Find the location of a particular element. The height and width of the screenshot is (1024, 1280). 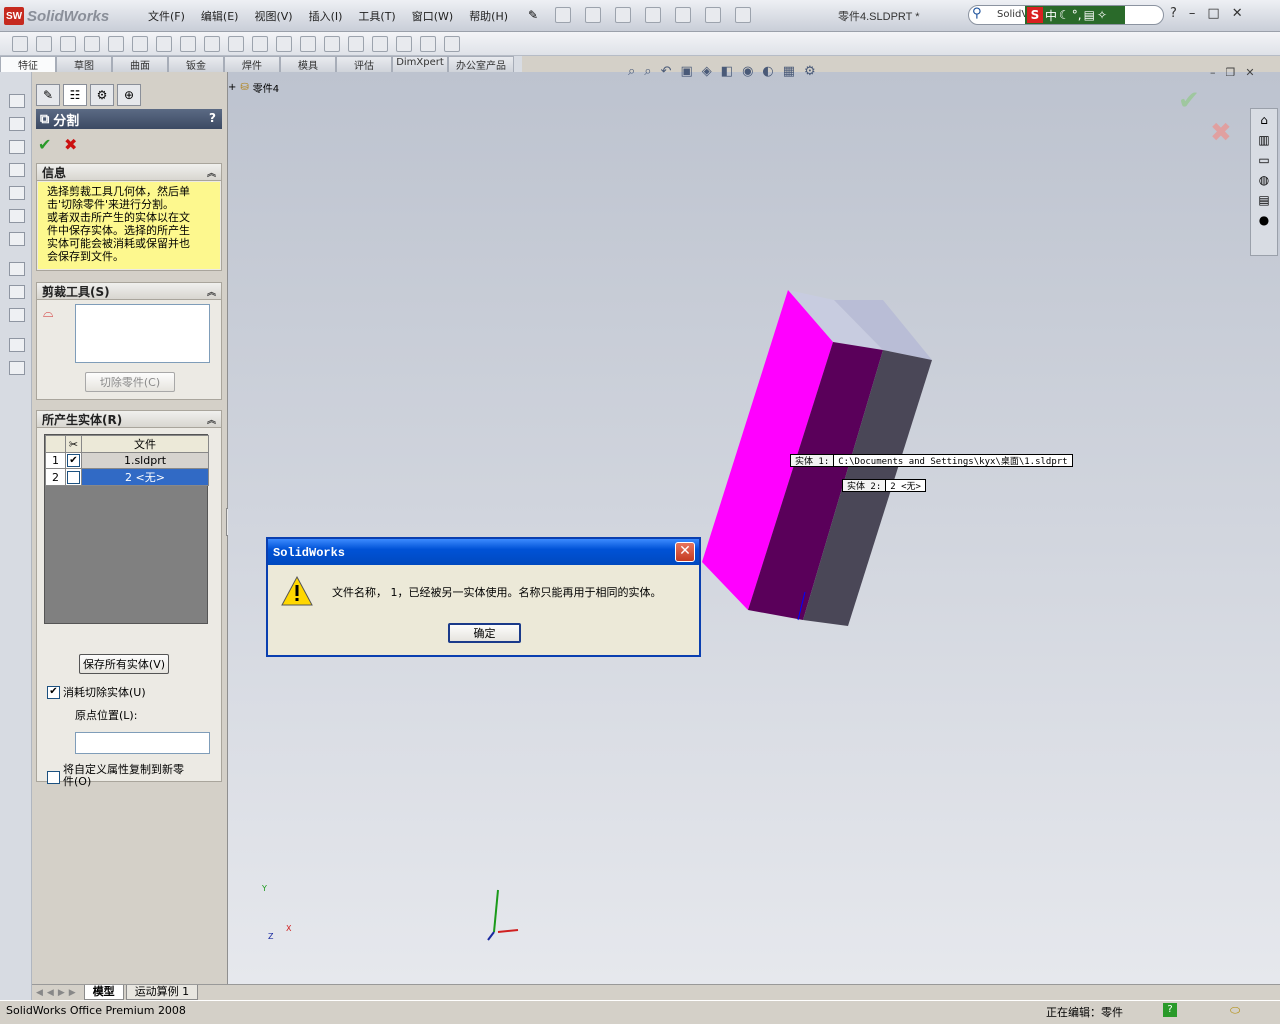

linear-pattern-icon is located at coordinates (284, 44).